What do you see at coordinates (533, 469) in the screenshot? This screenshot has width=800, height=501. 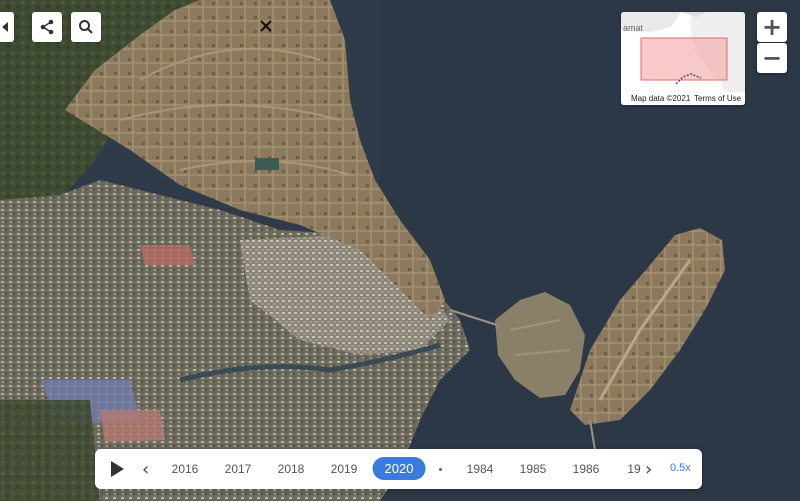 I see `year-1985: 1985` at bounding box center [533, 469].